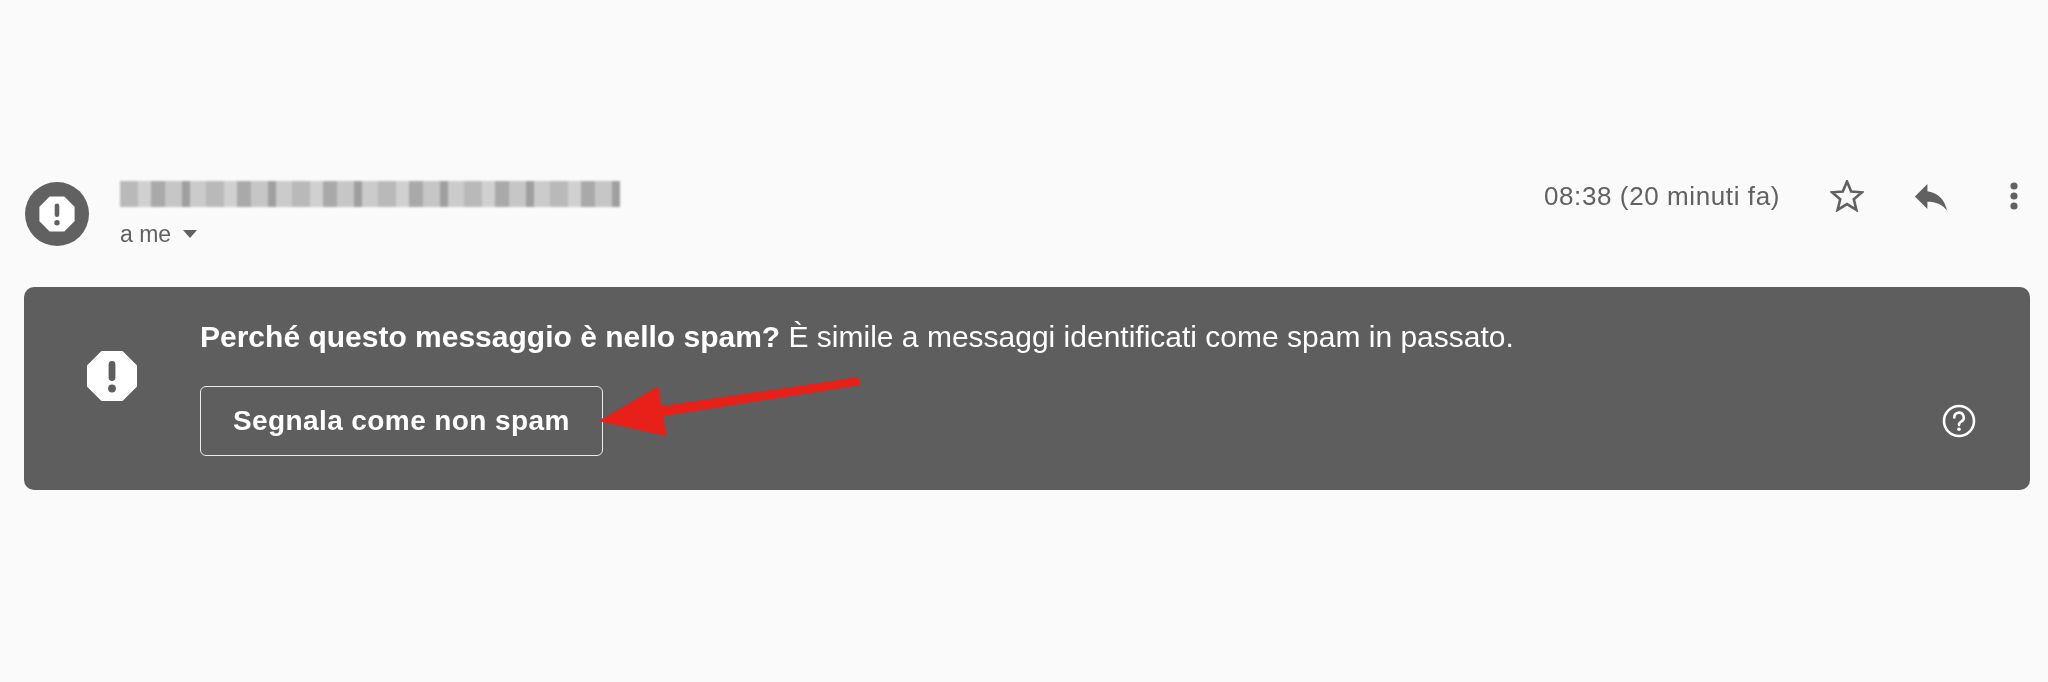  I want to click on reply-icon, so click(1931, 196).